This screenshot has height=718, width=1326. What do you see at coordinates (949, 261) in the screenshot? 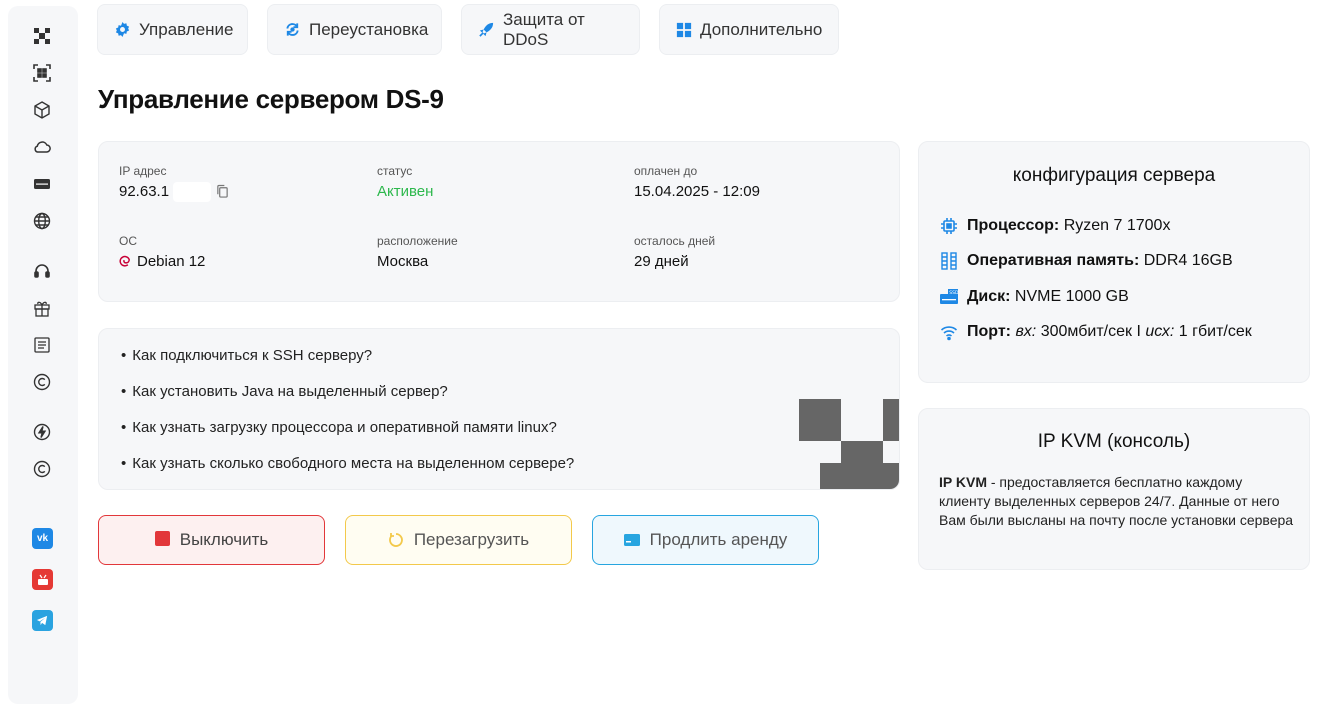
I see `ram-icon` at bounding box center [949, 261].